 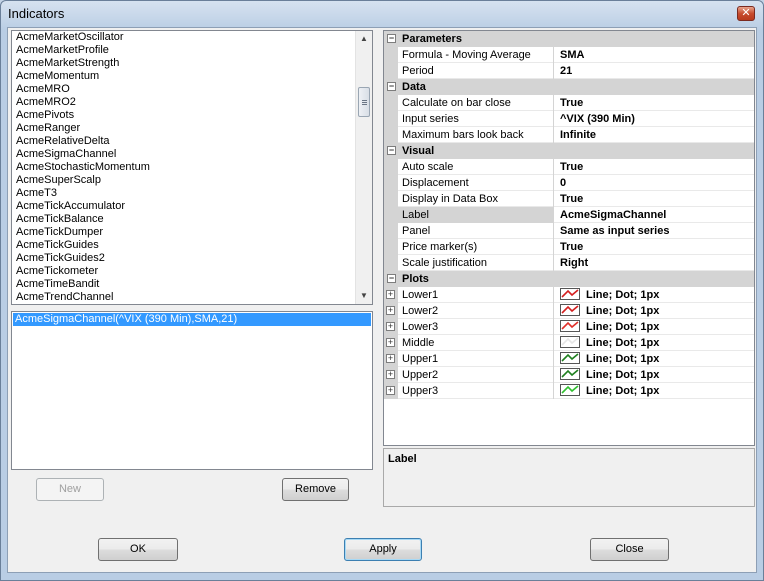 I want to click on plot-row: + Middle Line; Dot; 1px, so click(x=569, y=343).